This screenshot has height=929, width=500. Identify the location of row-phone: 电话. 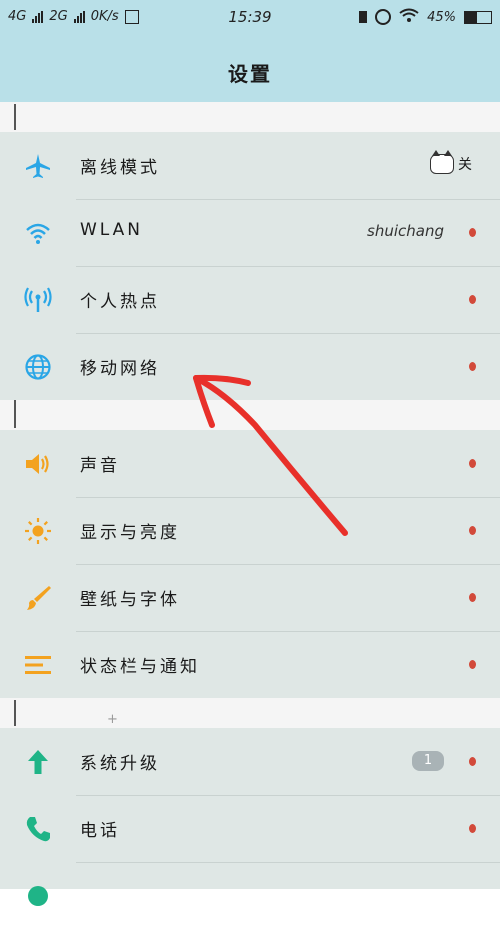
(250, 828).